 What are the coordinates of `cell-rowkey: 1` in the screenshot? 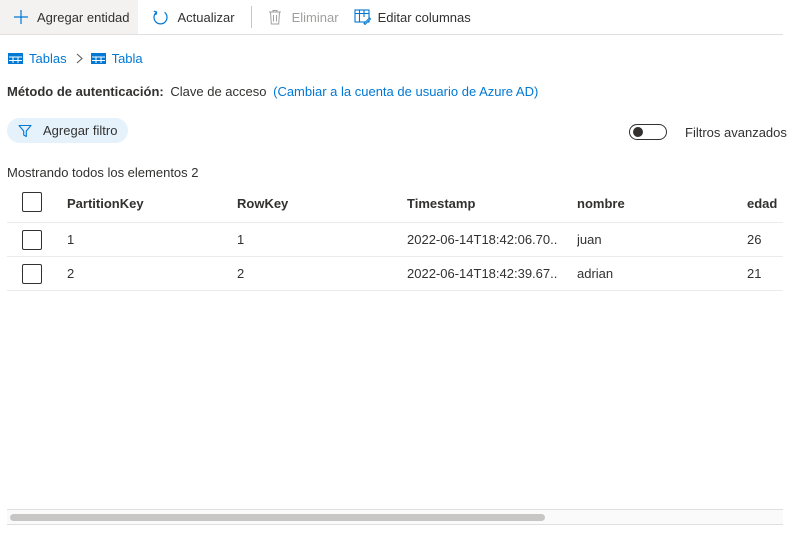 It's located at (241, 239).